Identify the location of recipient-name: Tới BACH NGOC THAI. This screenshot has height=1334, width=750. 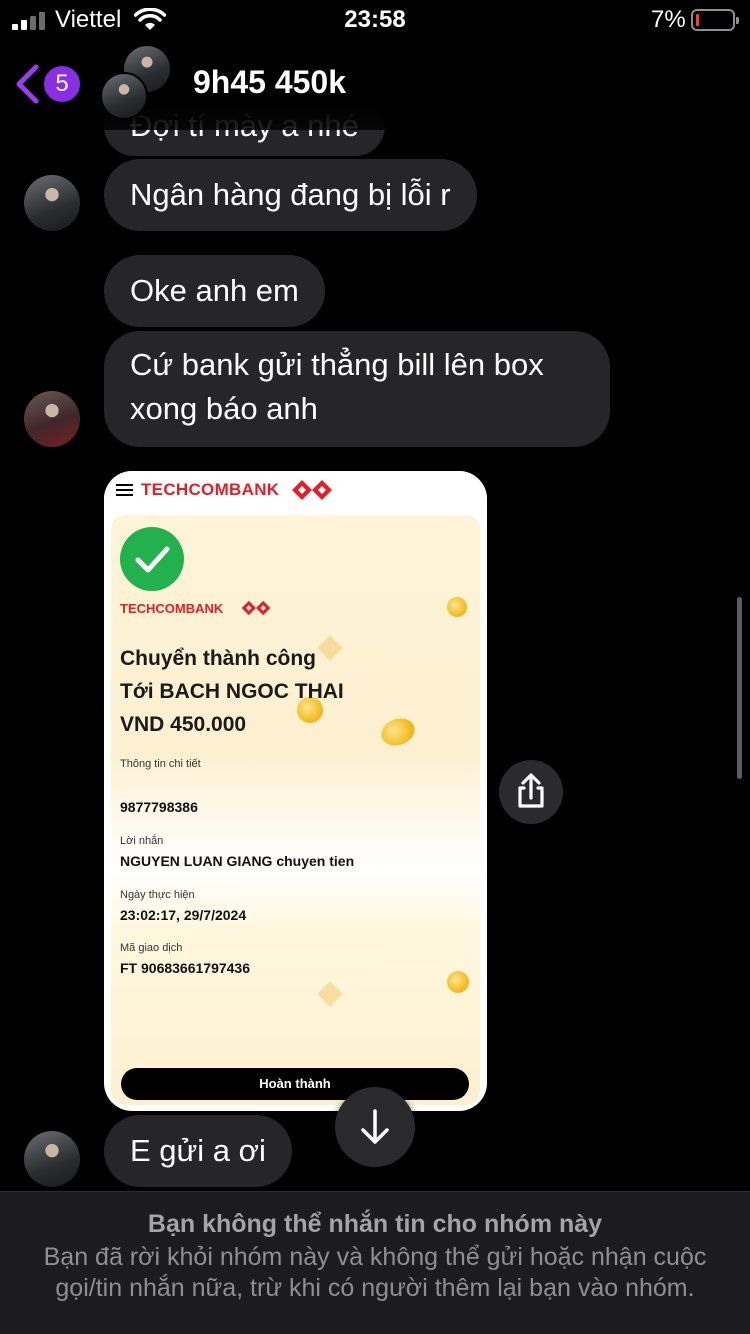
(232, 691).